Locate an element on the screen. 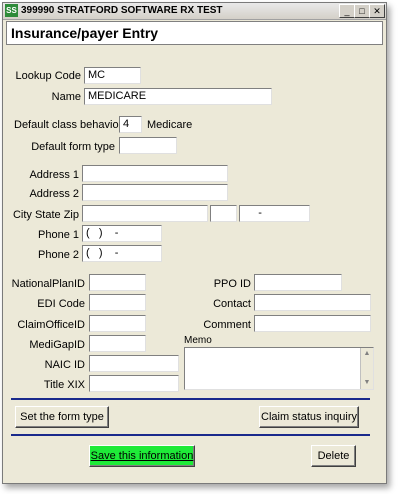  title-xix-label: Title XIX is located at coordinates (64, 385).